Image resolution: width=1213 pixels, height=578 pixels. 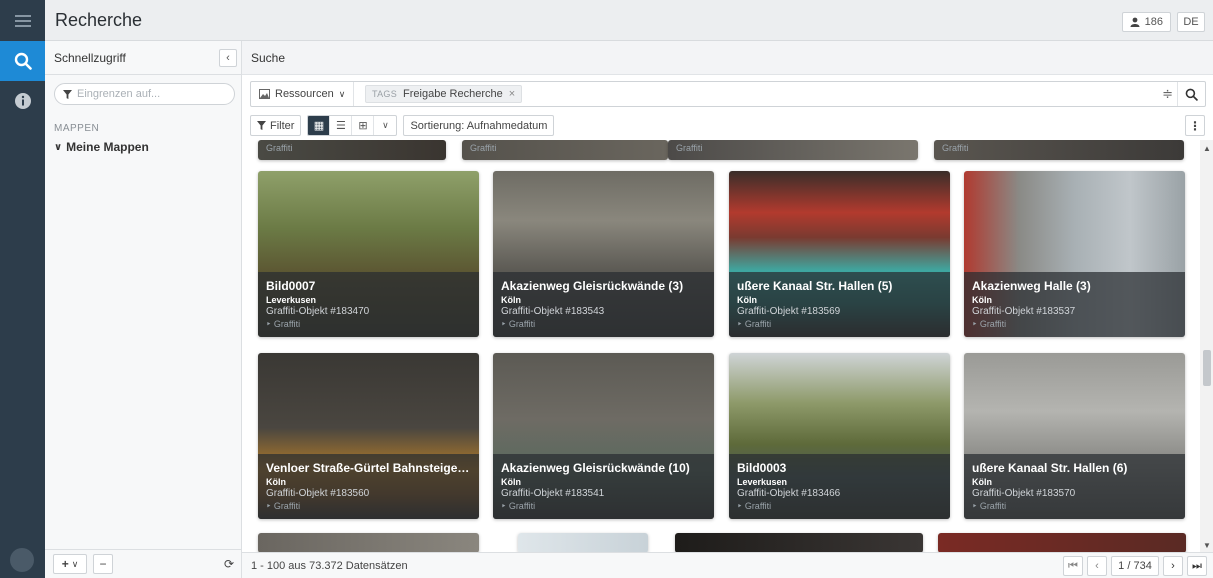 What do you see at coordinates (1153, 22) in the screenshot?
I see `user-count: 186` at bounding box center [1153, 22].